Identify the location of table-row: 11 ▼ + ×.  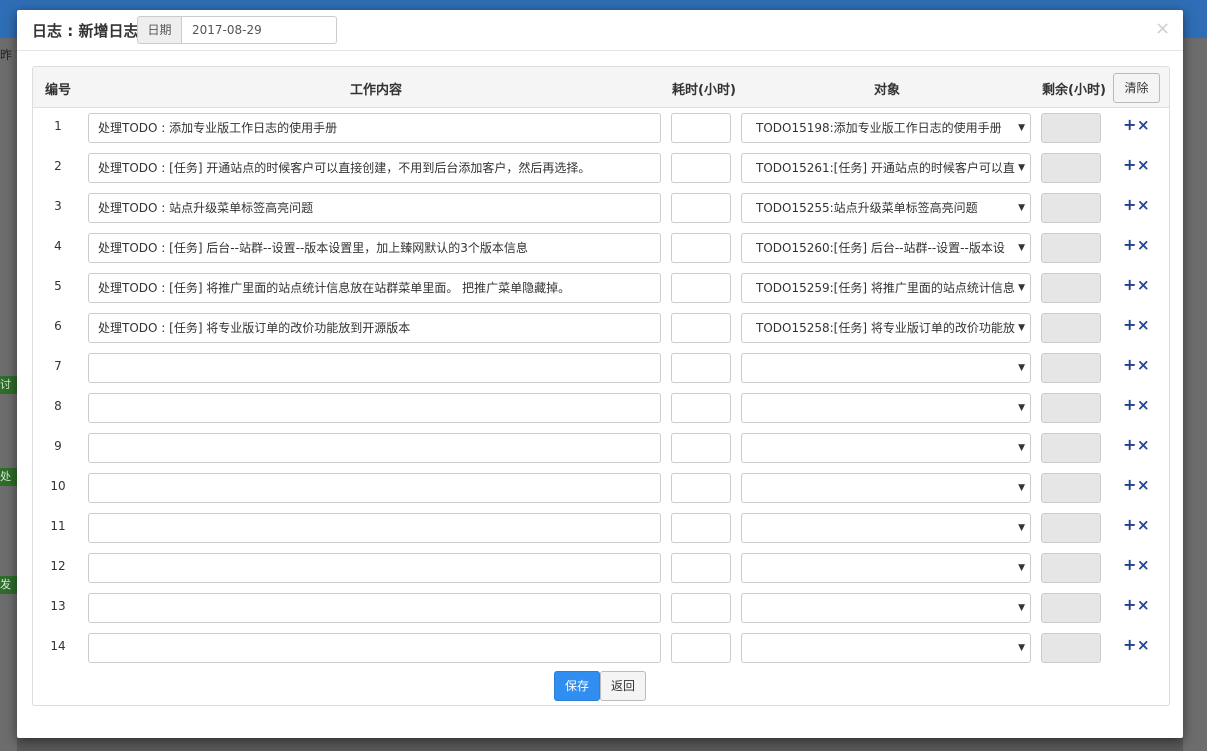
(601, 527).